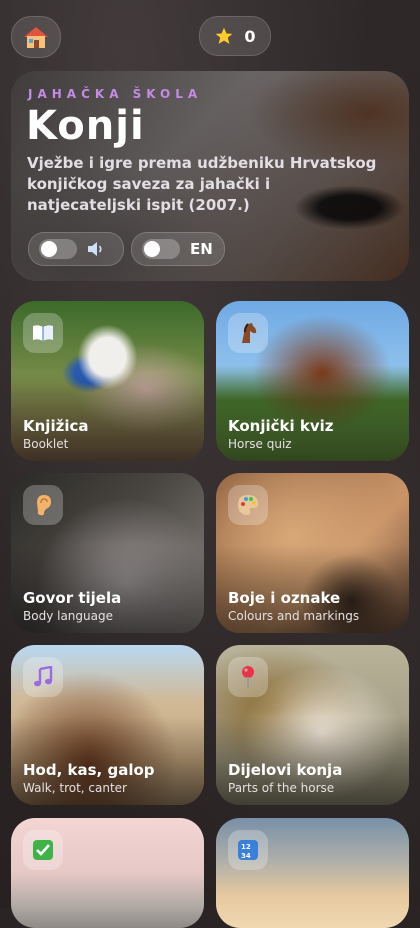  I want to click on language-toggle: EN, so click(178, 249).